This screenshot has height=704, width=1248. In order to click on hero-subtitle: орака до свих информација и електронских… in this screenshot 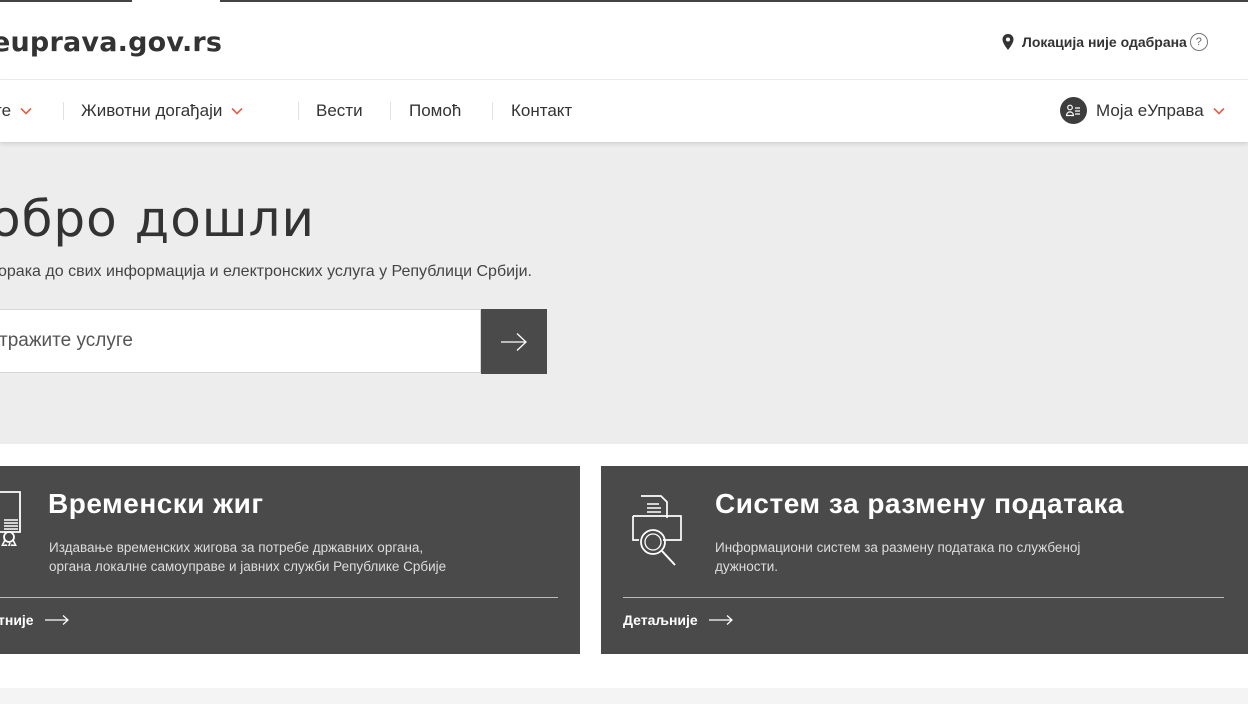, I will do `click(266, 271)`.